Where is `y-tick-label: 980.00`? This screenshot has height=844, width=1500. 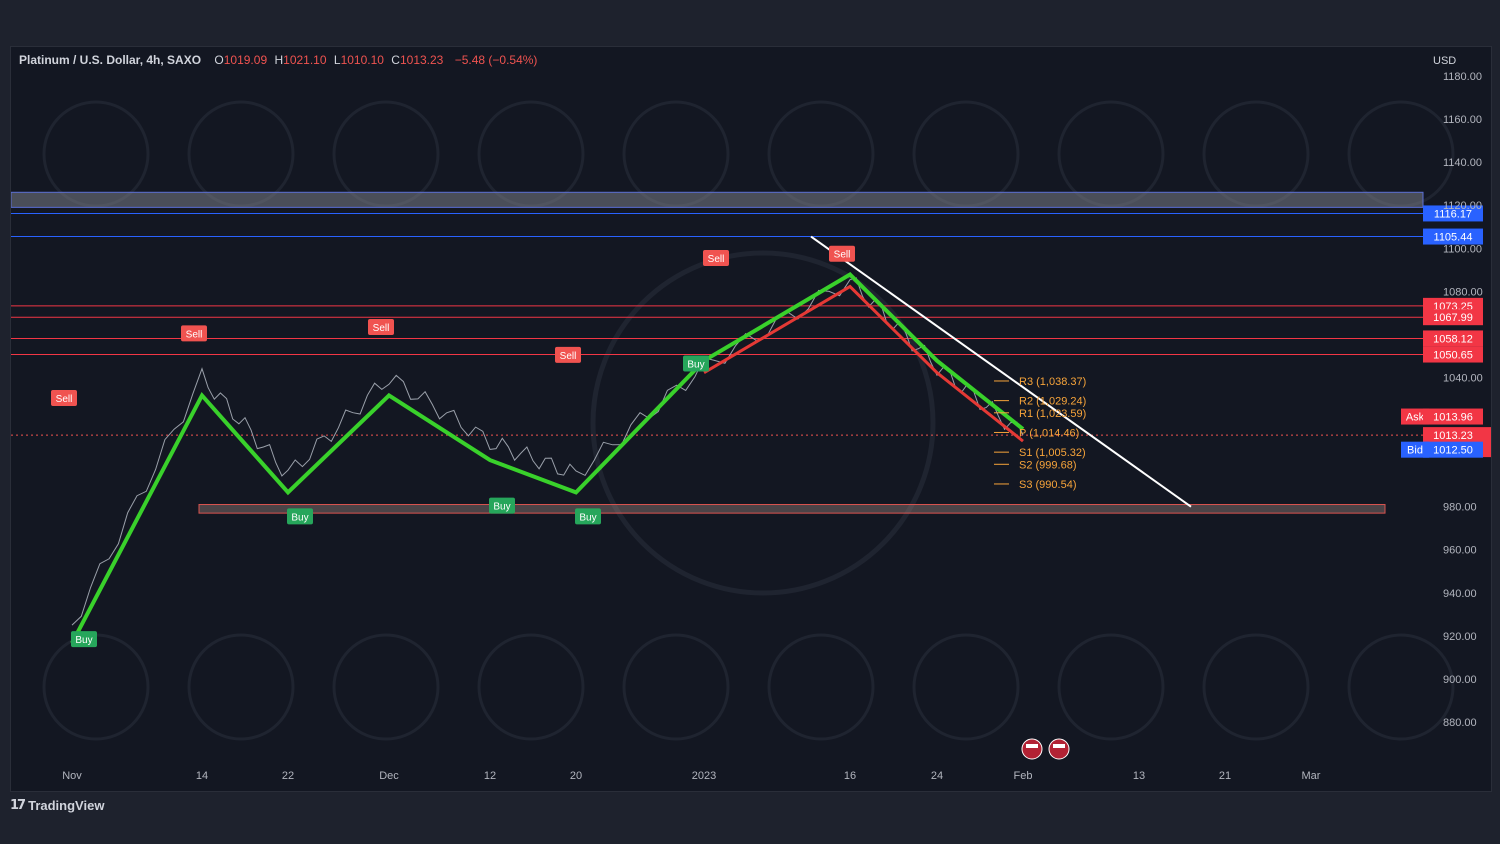
y-tick-label: 980.00 is located at coordinates (1460, 508).